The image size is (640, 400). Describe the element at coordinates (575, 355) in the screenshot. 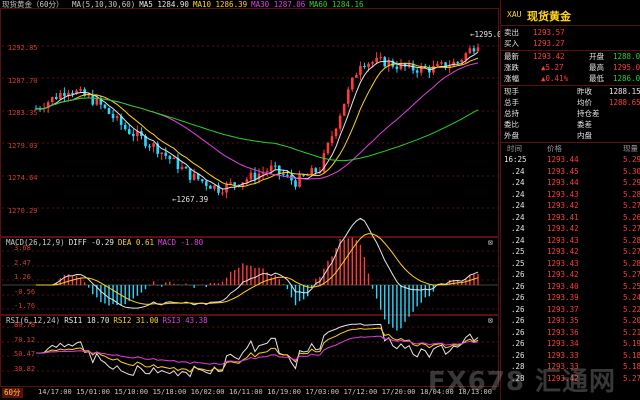

I see `tick-row: .26 1293.33 5.18` at that location.